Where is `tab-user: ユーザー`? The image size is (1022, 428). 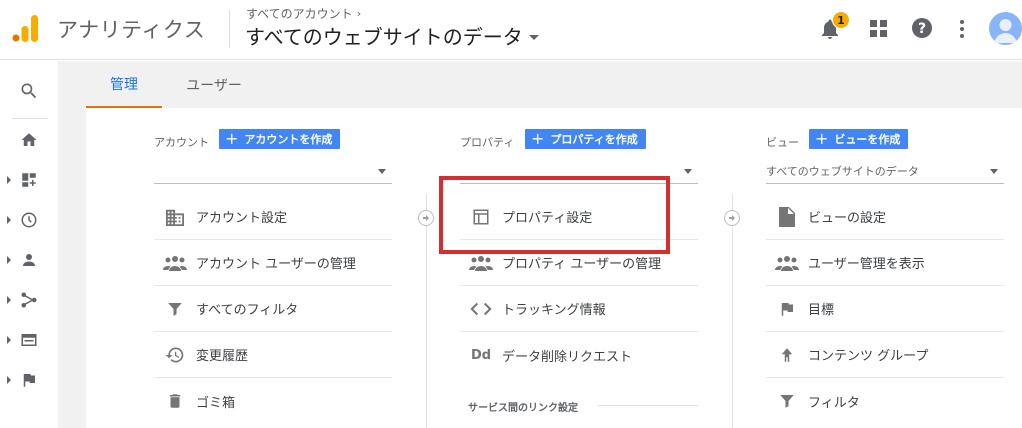 tab-user: ユーザー is located at coordinates (214, 84).